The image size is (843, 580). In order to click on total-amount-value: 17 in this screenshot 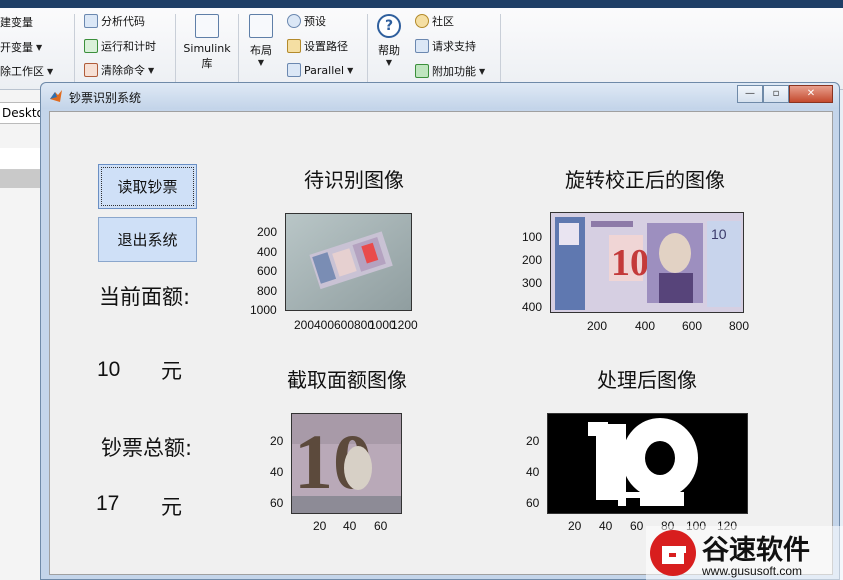, I will do `click(108, 503)`.